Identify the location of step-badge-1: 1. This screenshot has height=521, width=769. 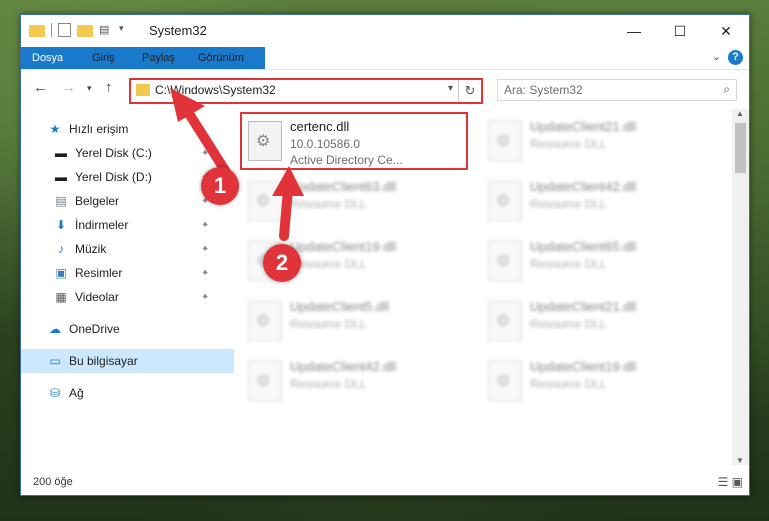
(220, 186).